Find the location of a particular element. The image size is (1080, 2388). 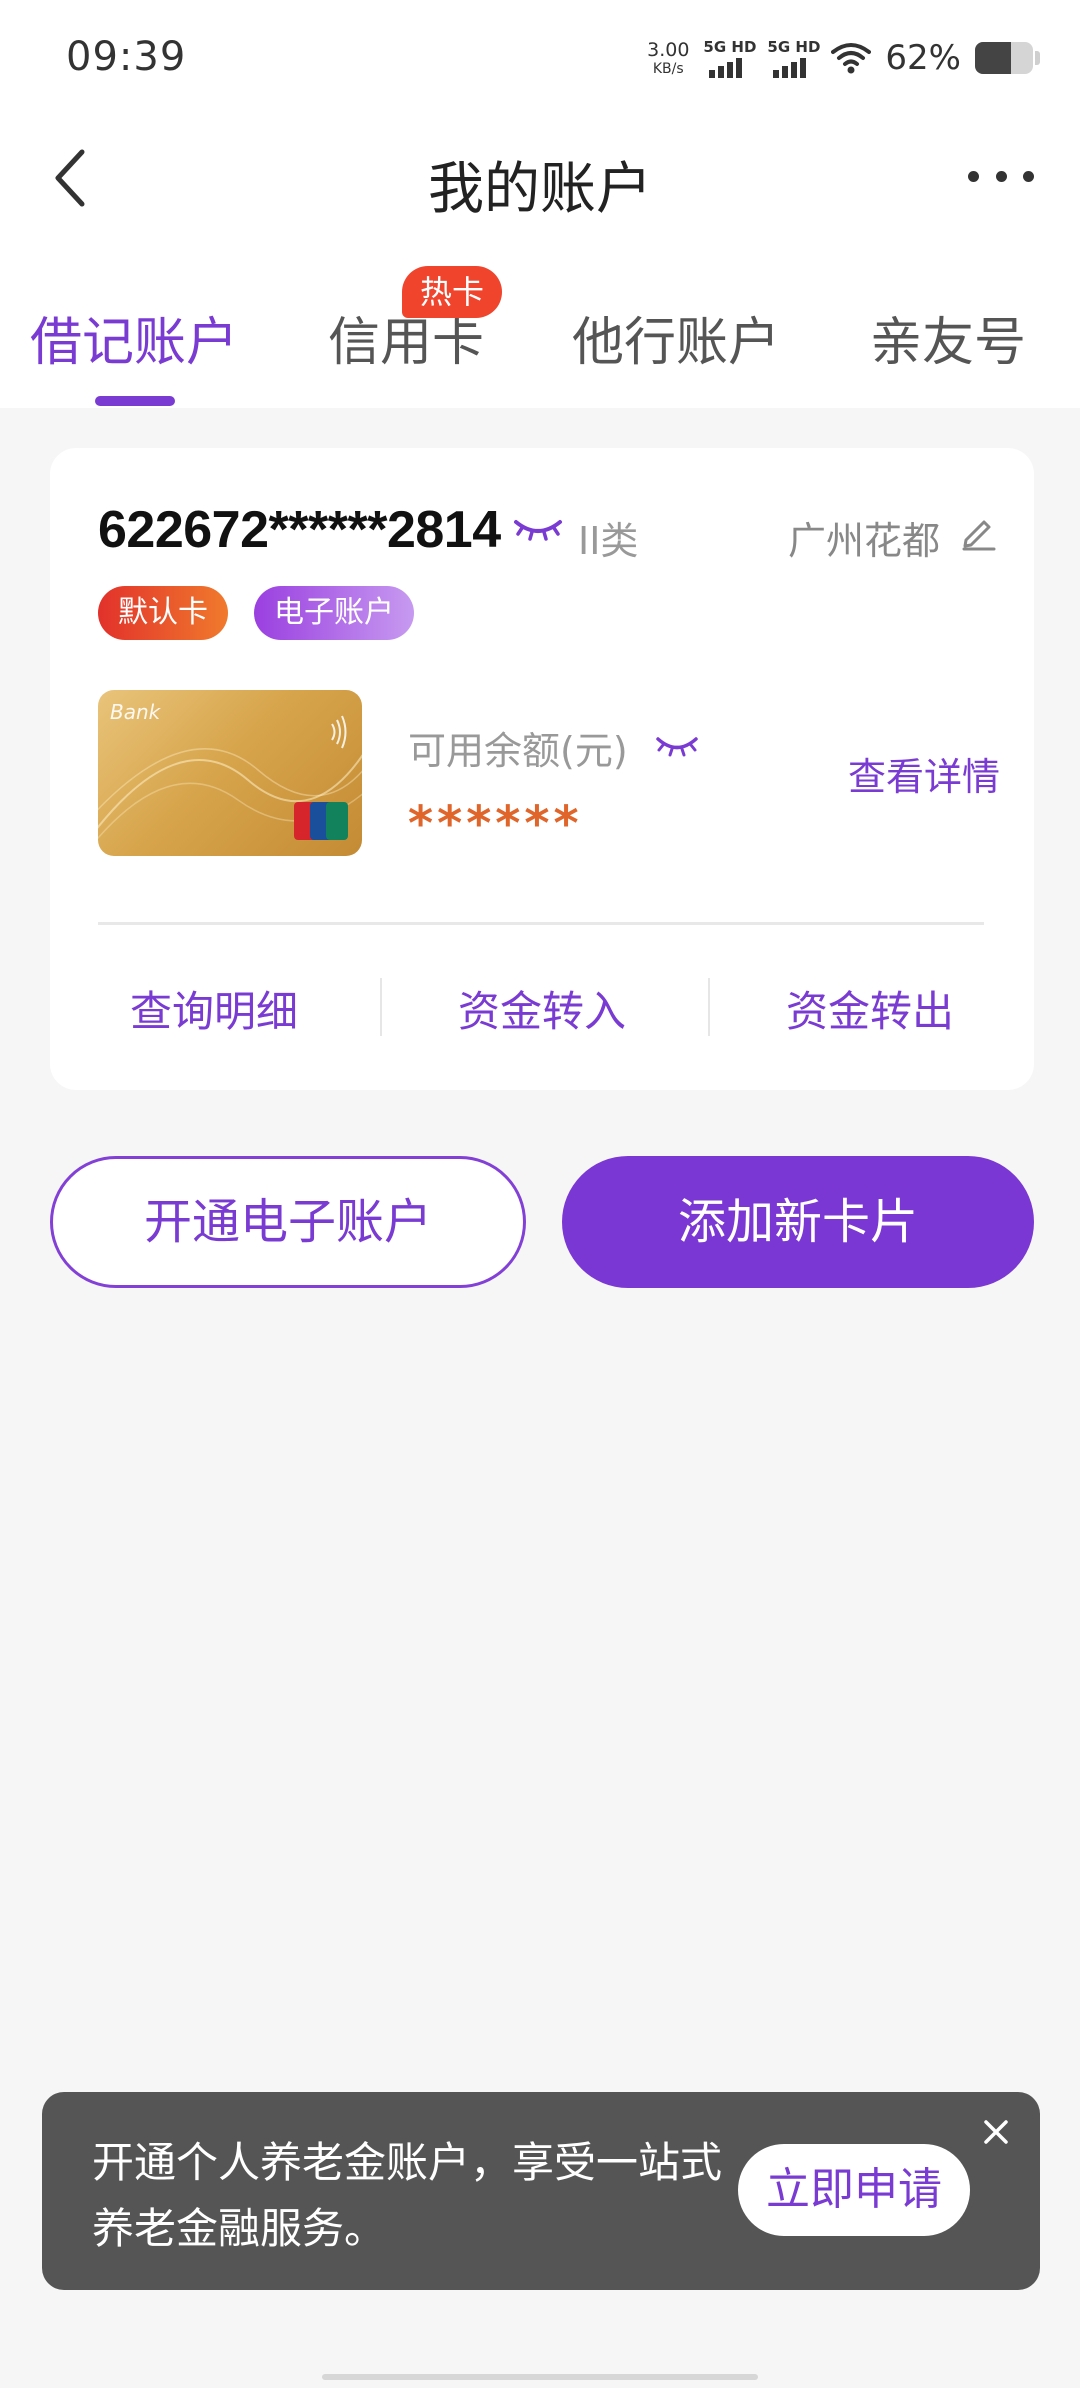

apply-now-button: 立即申请 is located at coordinates (854, 2190).